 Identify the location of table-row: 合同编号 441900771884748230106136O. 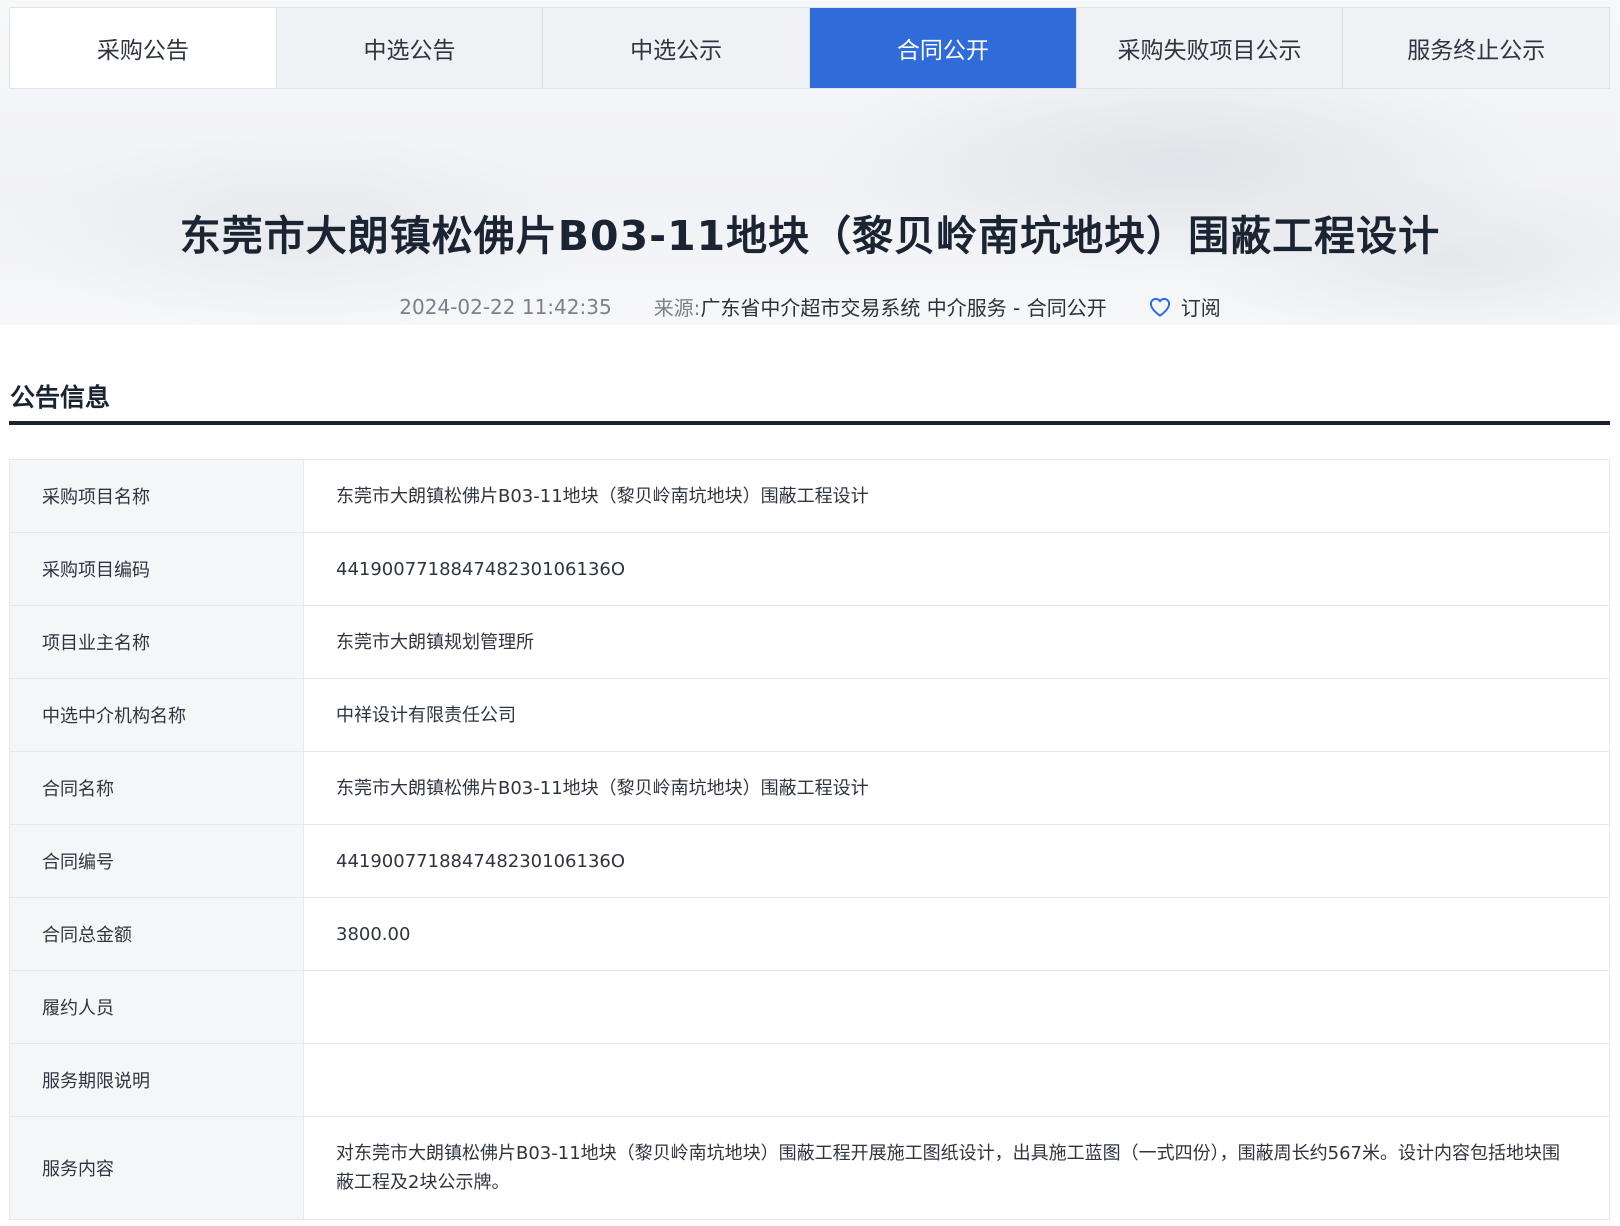
(809, 861).